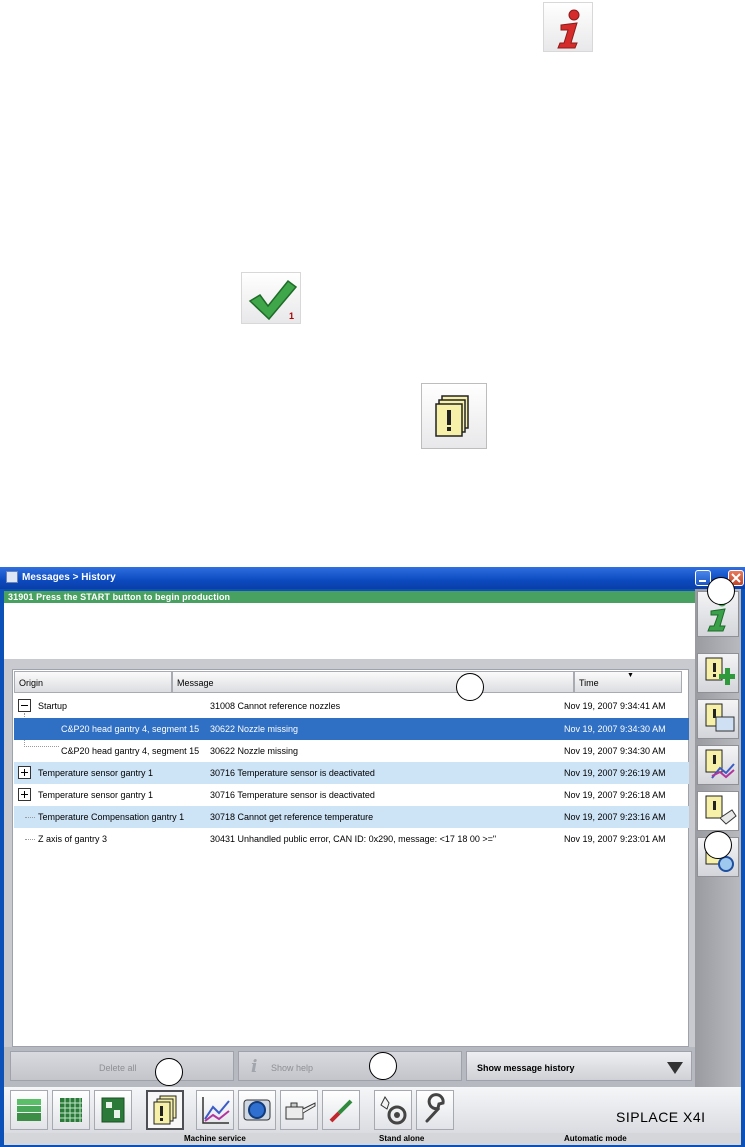 The image size is (745, 1147). I want to click on grid-icon, so click(71, 1110).